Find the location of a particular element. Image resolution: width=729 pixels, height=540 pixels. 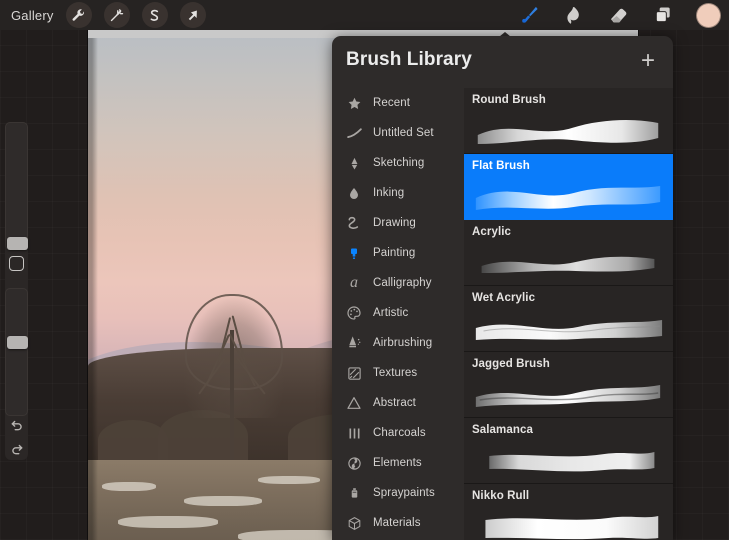

redo-arrow-icon is located at coordinates (16, 449).